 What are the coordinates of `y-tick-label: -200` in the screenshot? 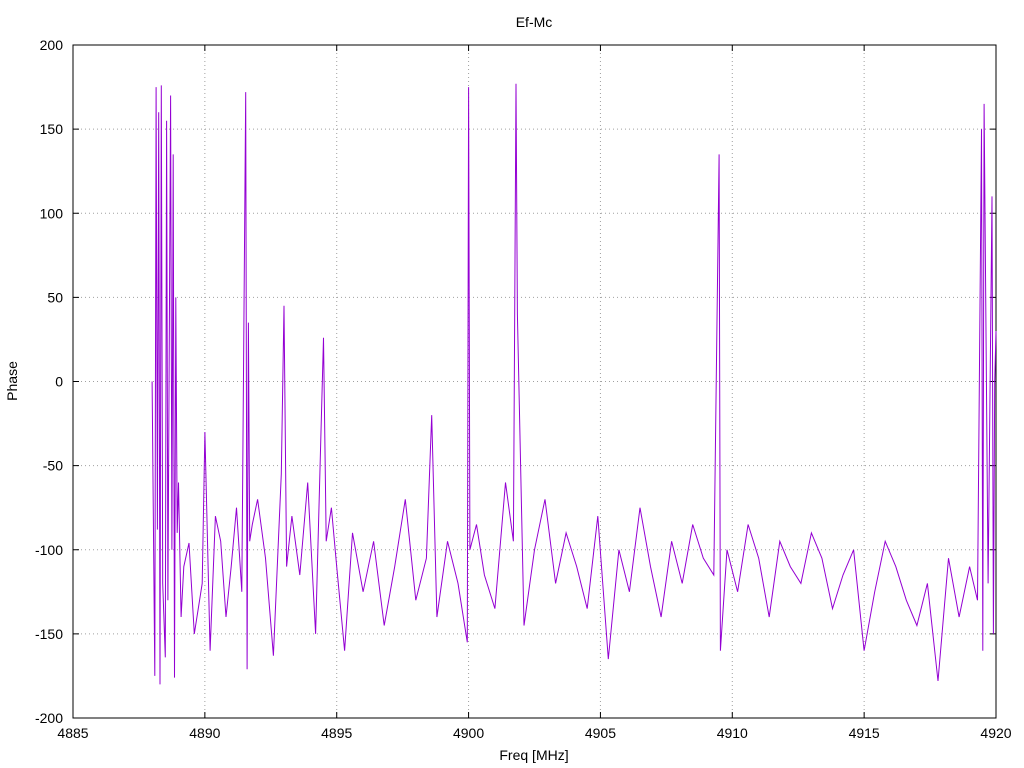 It's located at (49, 718).